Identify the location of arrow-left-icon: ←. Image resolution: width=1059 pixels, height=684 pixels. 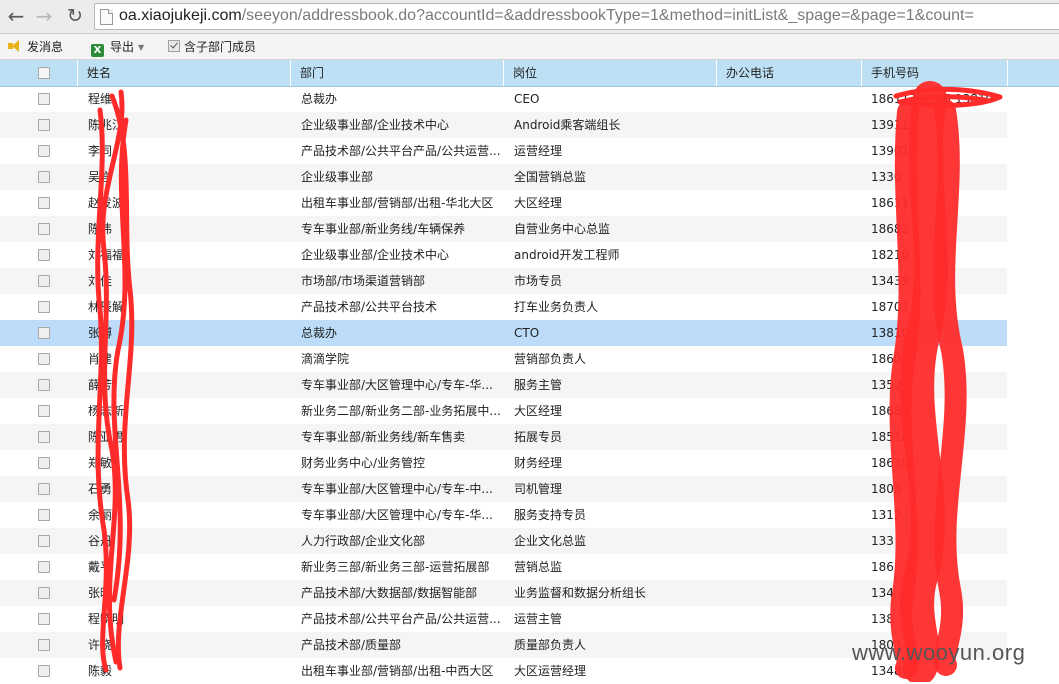
(16, 16).